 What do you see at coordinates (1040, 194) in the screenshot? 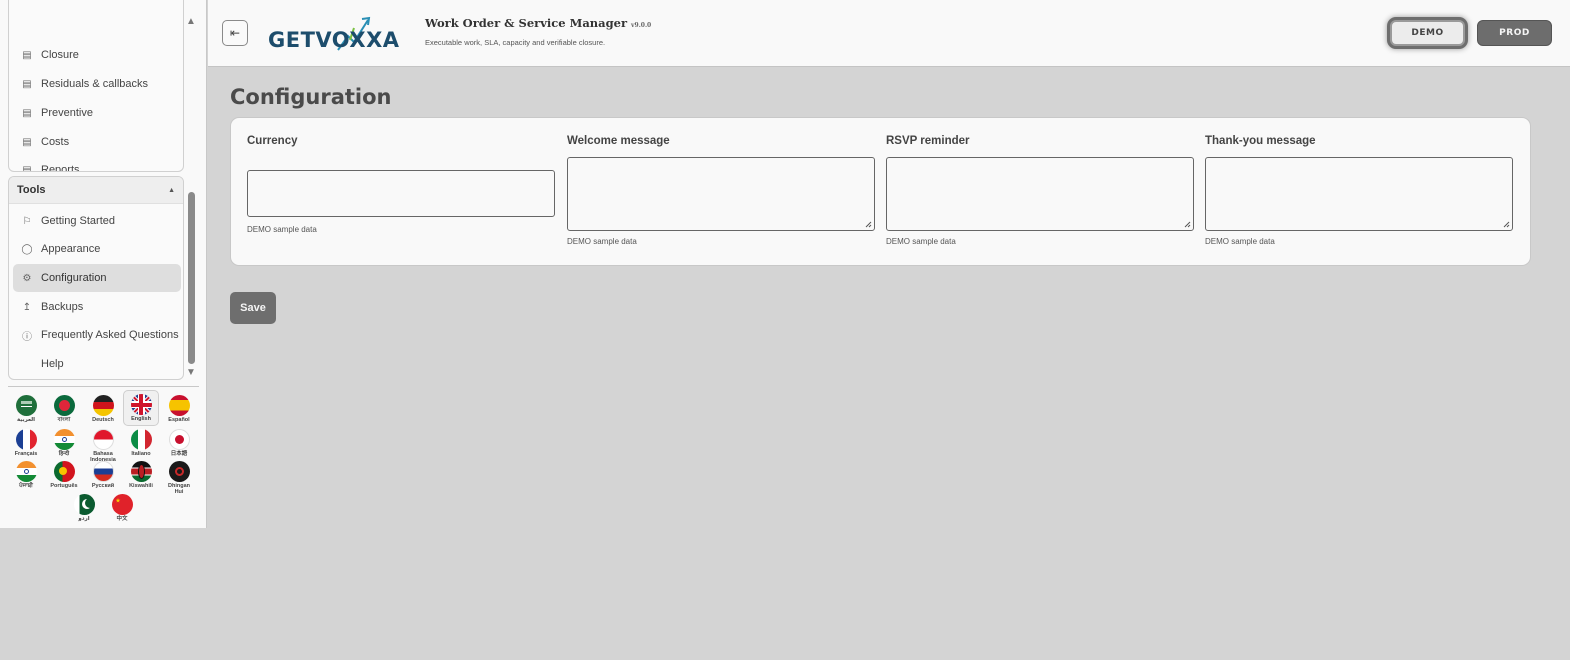
I see `rsvp-reminder-textarea` at bounding box center [1040, 194].